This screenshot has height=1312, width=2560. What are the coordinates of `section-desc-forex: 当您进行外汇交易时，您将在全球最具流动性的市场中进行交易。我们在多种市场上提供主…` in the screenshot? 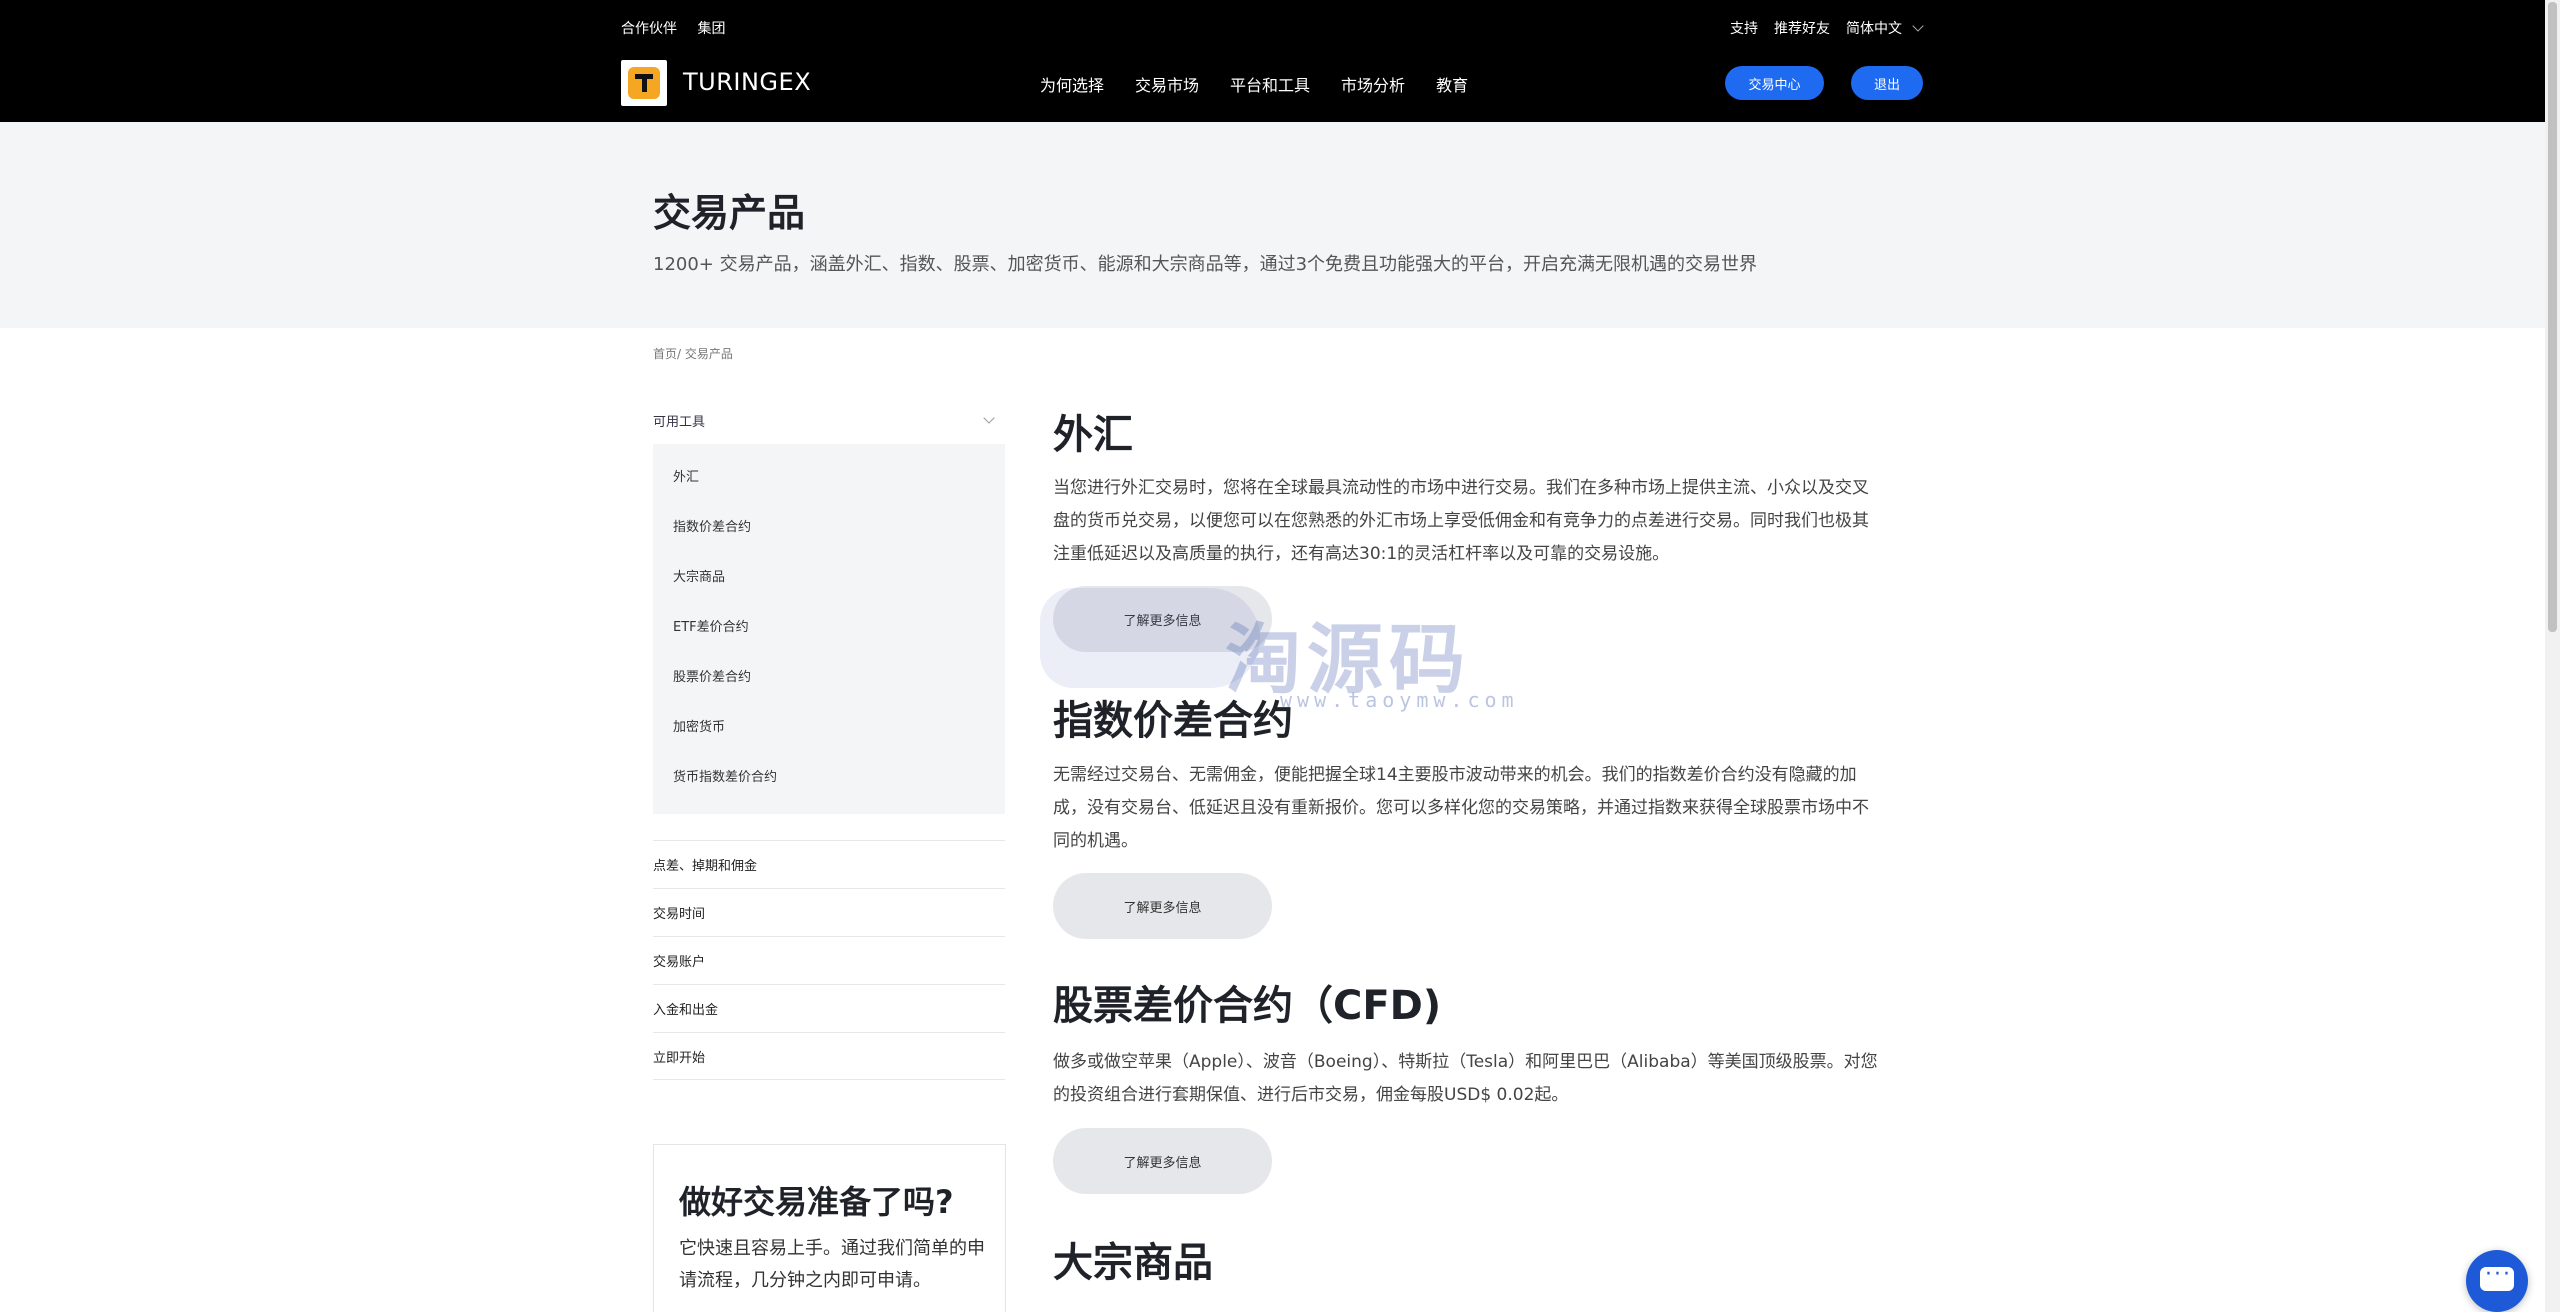 It's located at (1461, 521).